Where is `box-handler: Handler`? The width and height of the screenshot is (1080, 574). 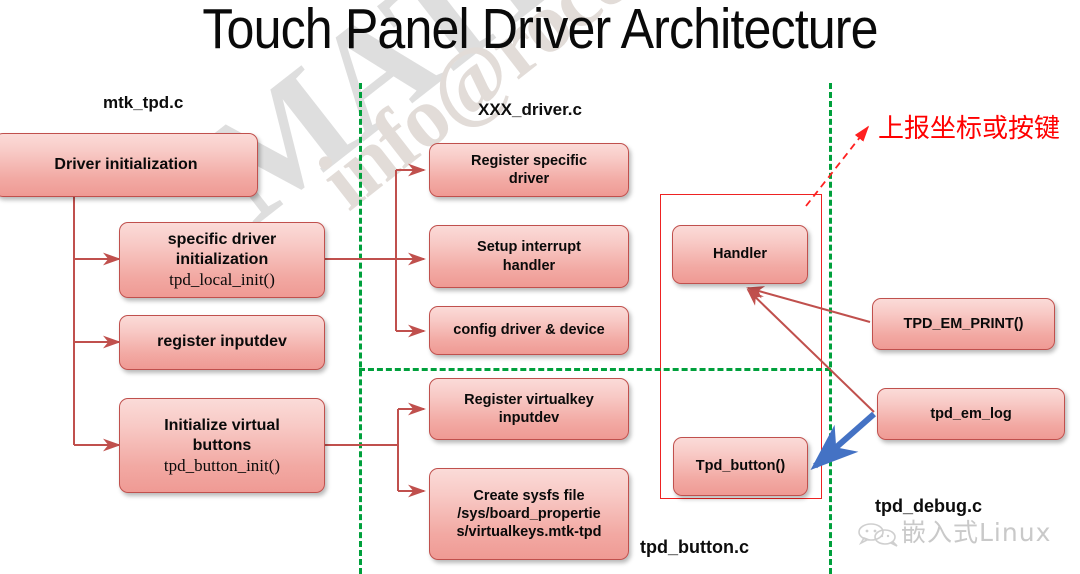
box-handler: Handler is located at coordinates (740, 254).